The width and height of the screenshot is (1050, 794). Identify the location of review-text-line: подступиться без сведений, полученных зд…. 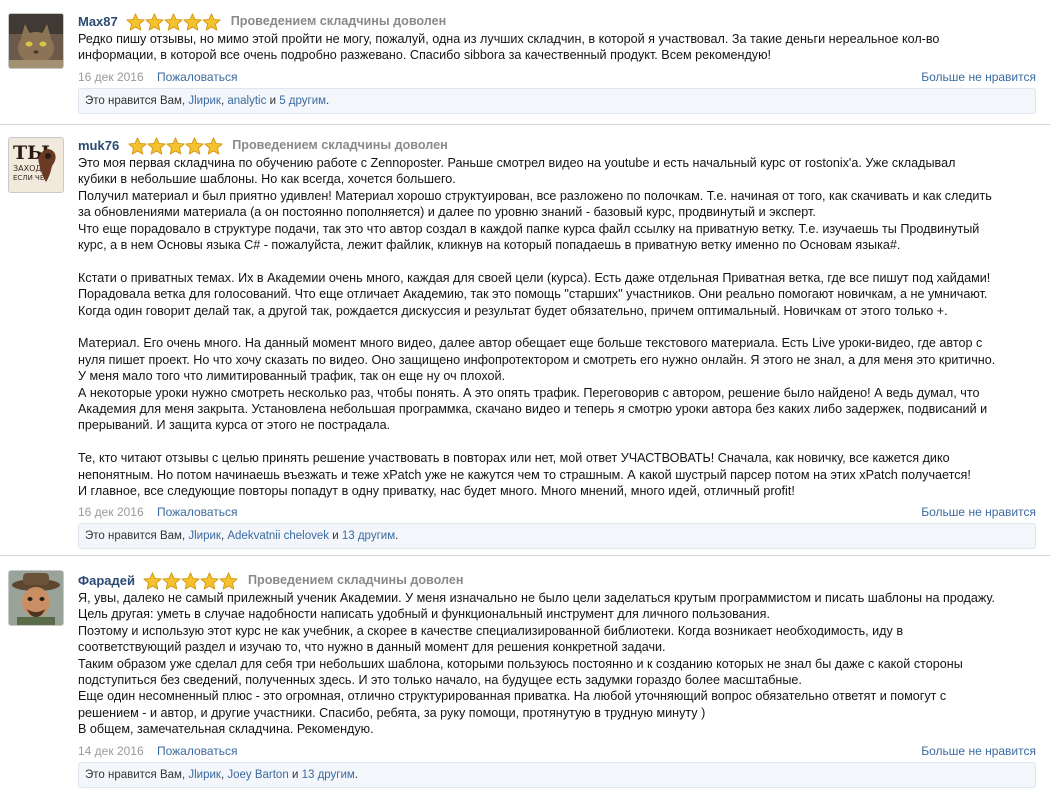
(440, 680).